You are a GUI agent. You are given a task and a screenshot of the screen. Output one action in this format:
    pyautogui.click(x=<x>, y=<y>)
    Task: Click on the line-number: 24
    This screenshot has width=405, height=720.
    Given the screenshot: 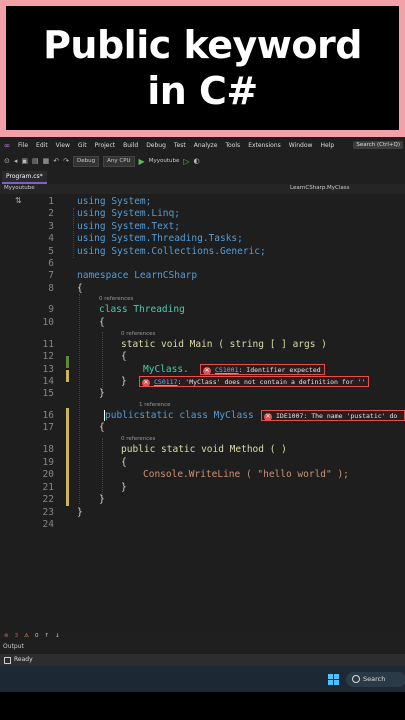 What is the action you would take?
    pyautogui.click(x=48, y=524)
    